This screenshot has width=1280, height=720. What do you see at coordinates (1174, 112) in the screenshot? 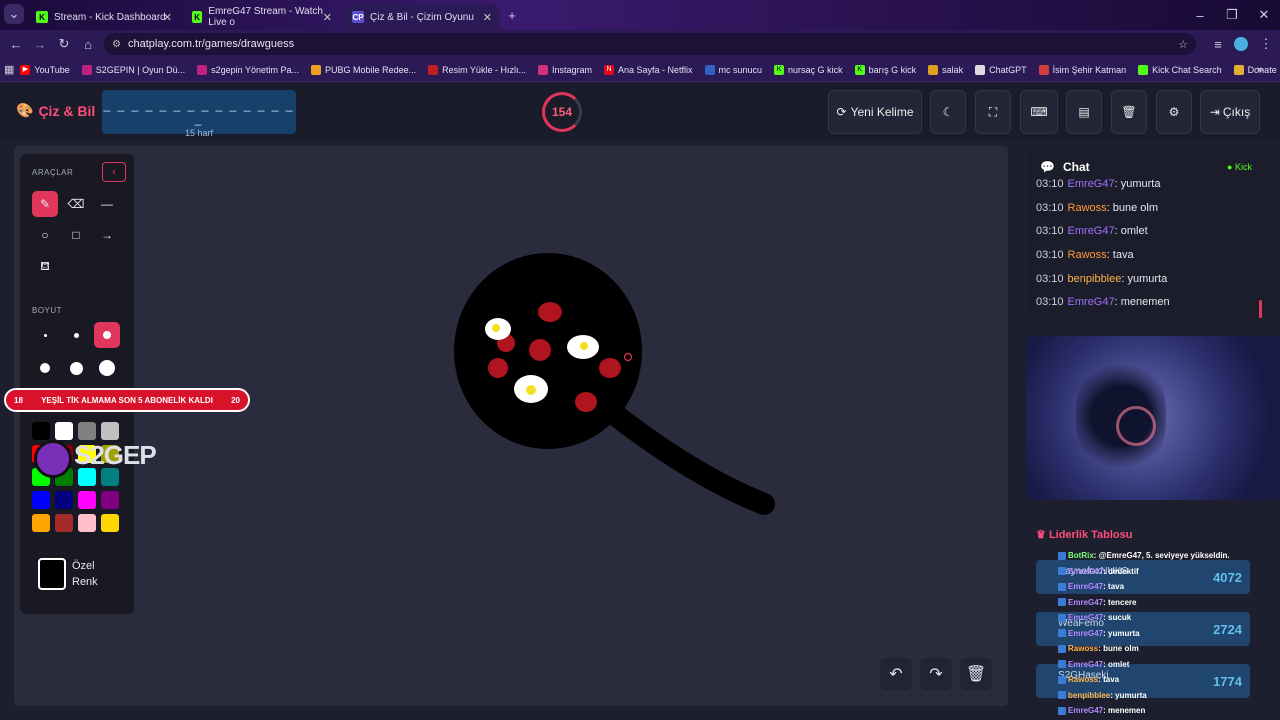
I see `settings-button: ⚙` at bounding box center [1174, 112].